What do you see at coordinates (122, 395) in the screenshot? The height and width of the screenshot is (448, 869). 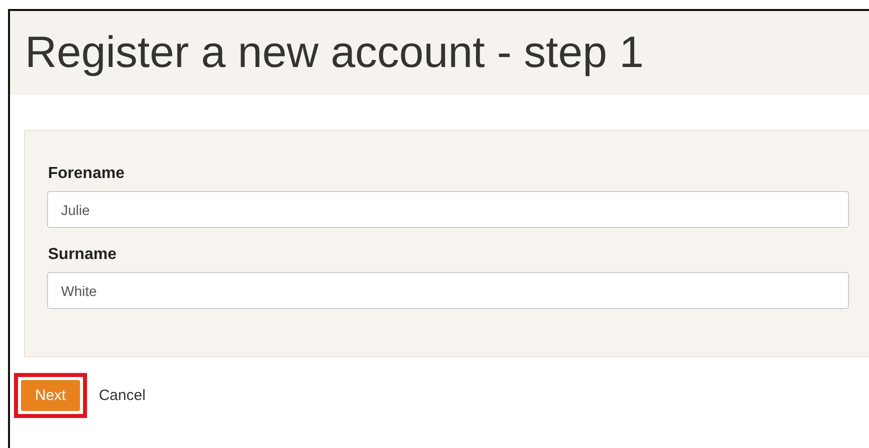 I see `cancel-link: Cancel` at bounding box center [122, 395].